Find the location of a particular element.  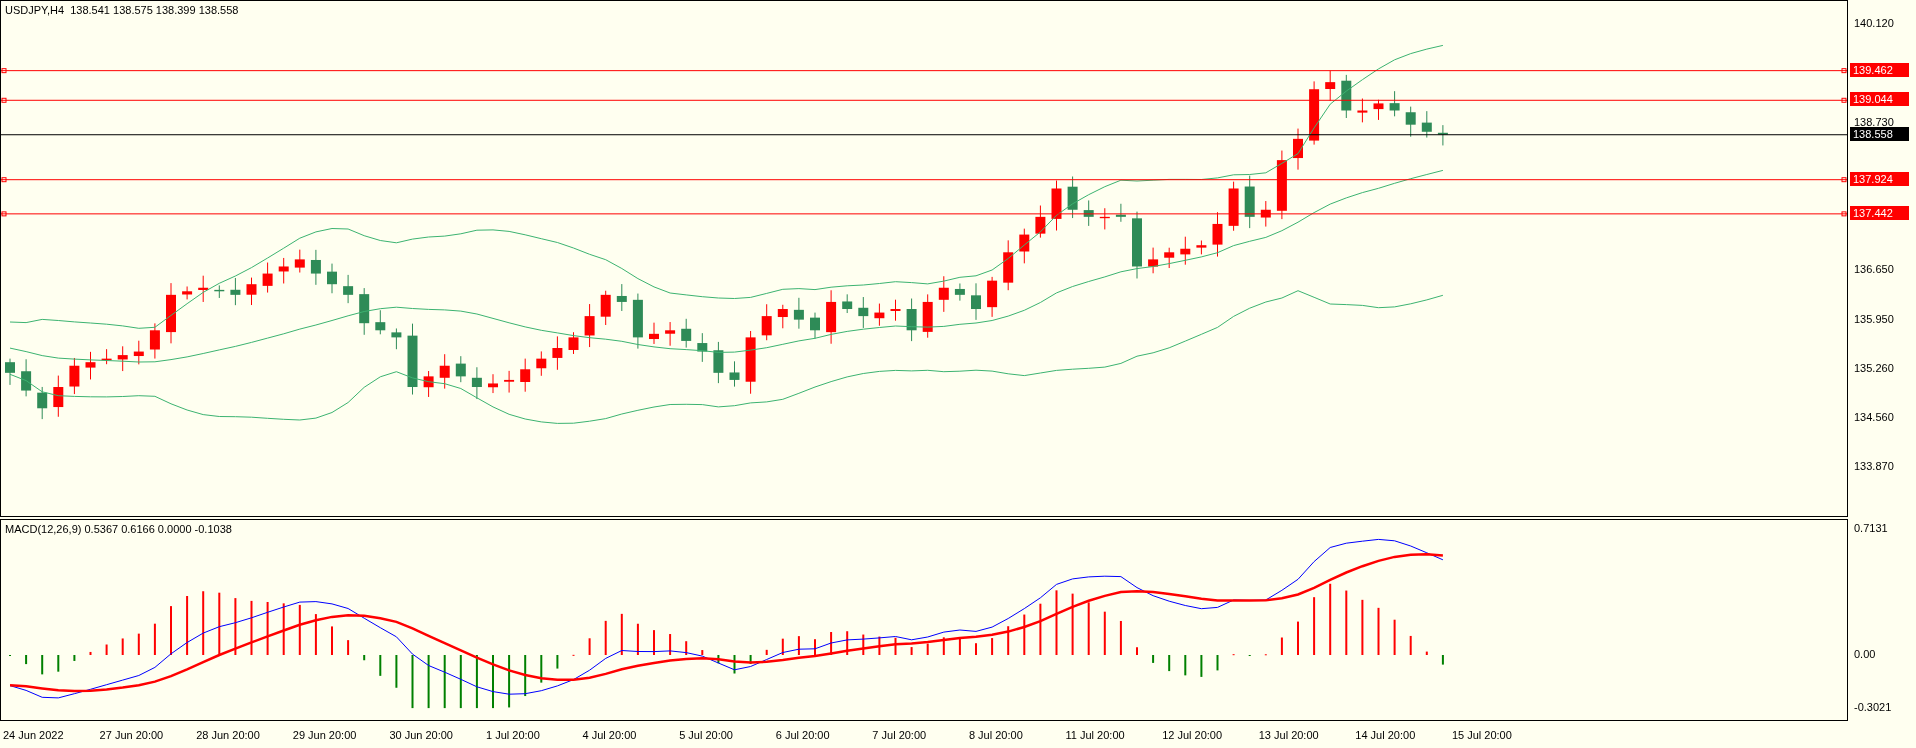

macd-axis-label: -0.3021 is located at coordinates (1873, 707).